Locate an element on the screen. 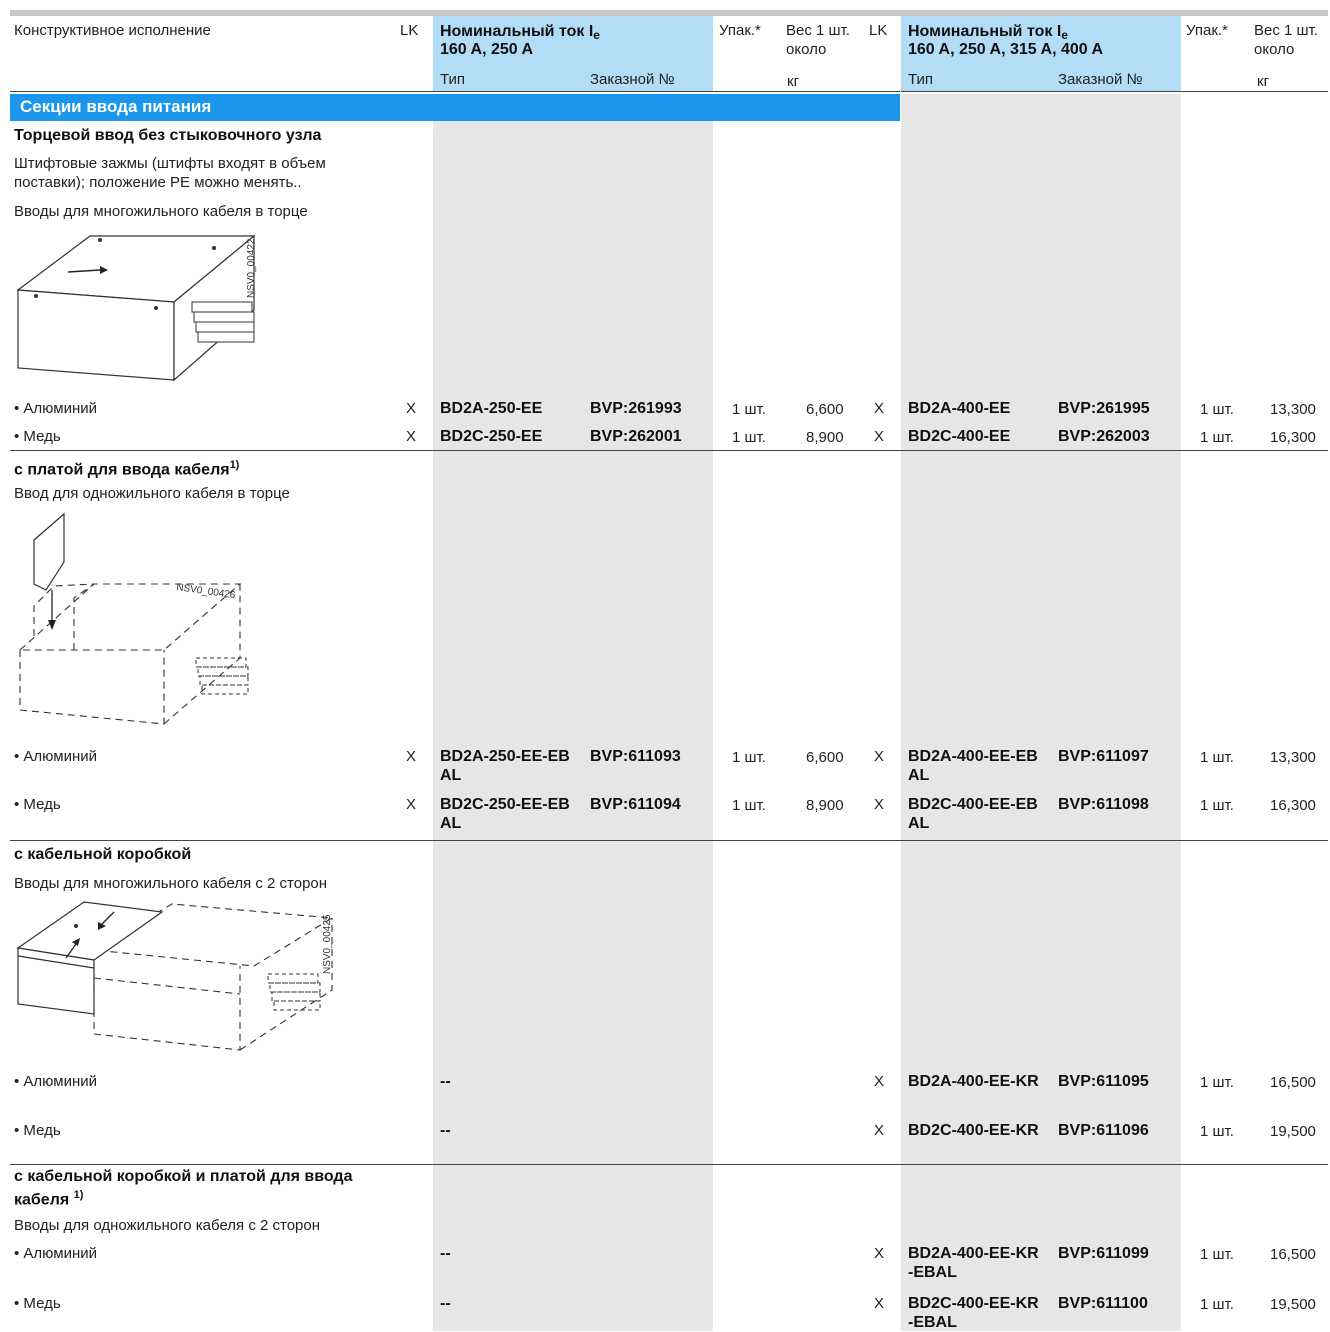 The image size is (1330, 1332). type-left: BD2A-250-EE-EBAL is located at coordinates (505, 766).